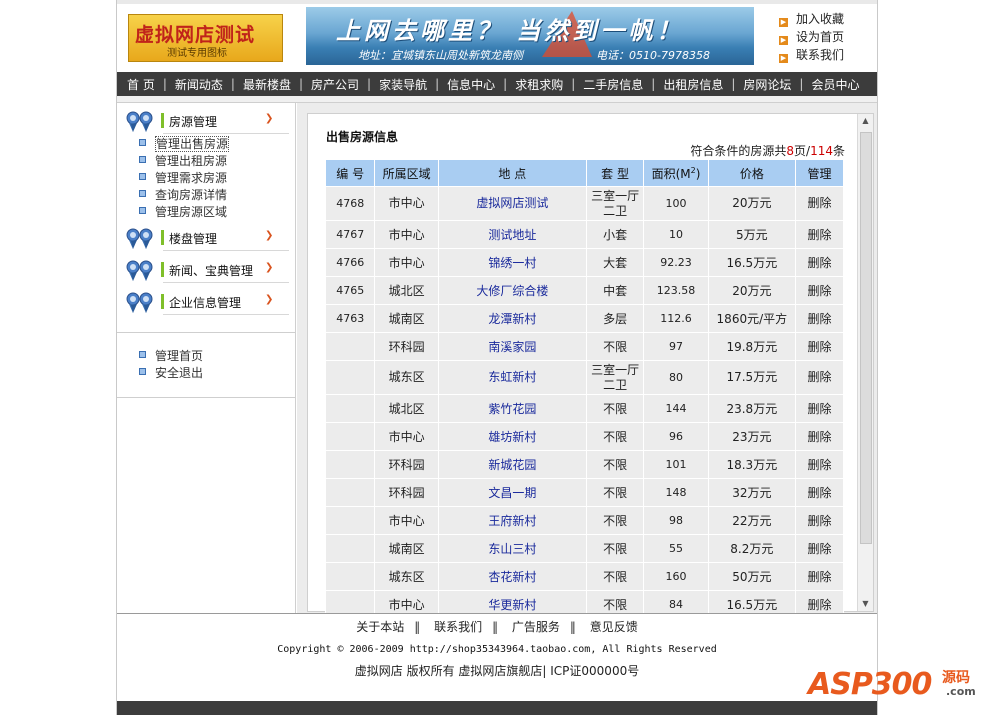 Image resolution: width=995 pixels, height=715 pixels. What do you see at coordinates (826, 19) in the screenshot?
I see `add-favorite-link: ▶ 加入收藏` at bounding box center [826, 19].